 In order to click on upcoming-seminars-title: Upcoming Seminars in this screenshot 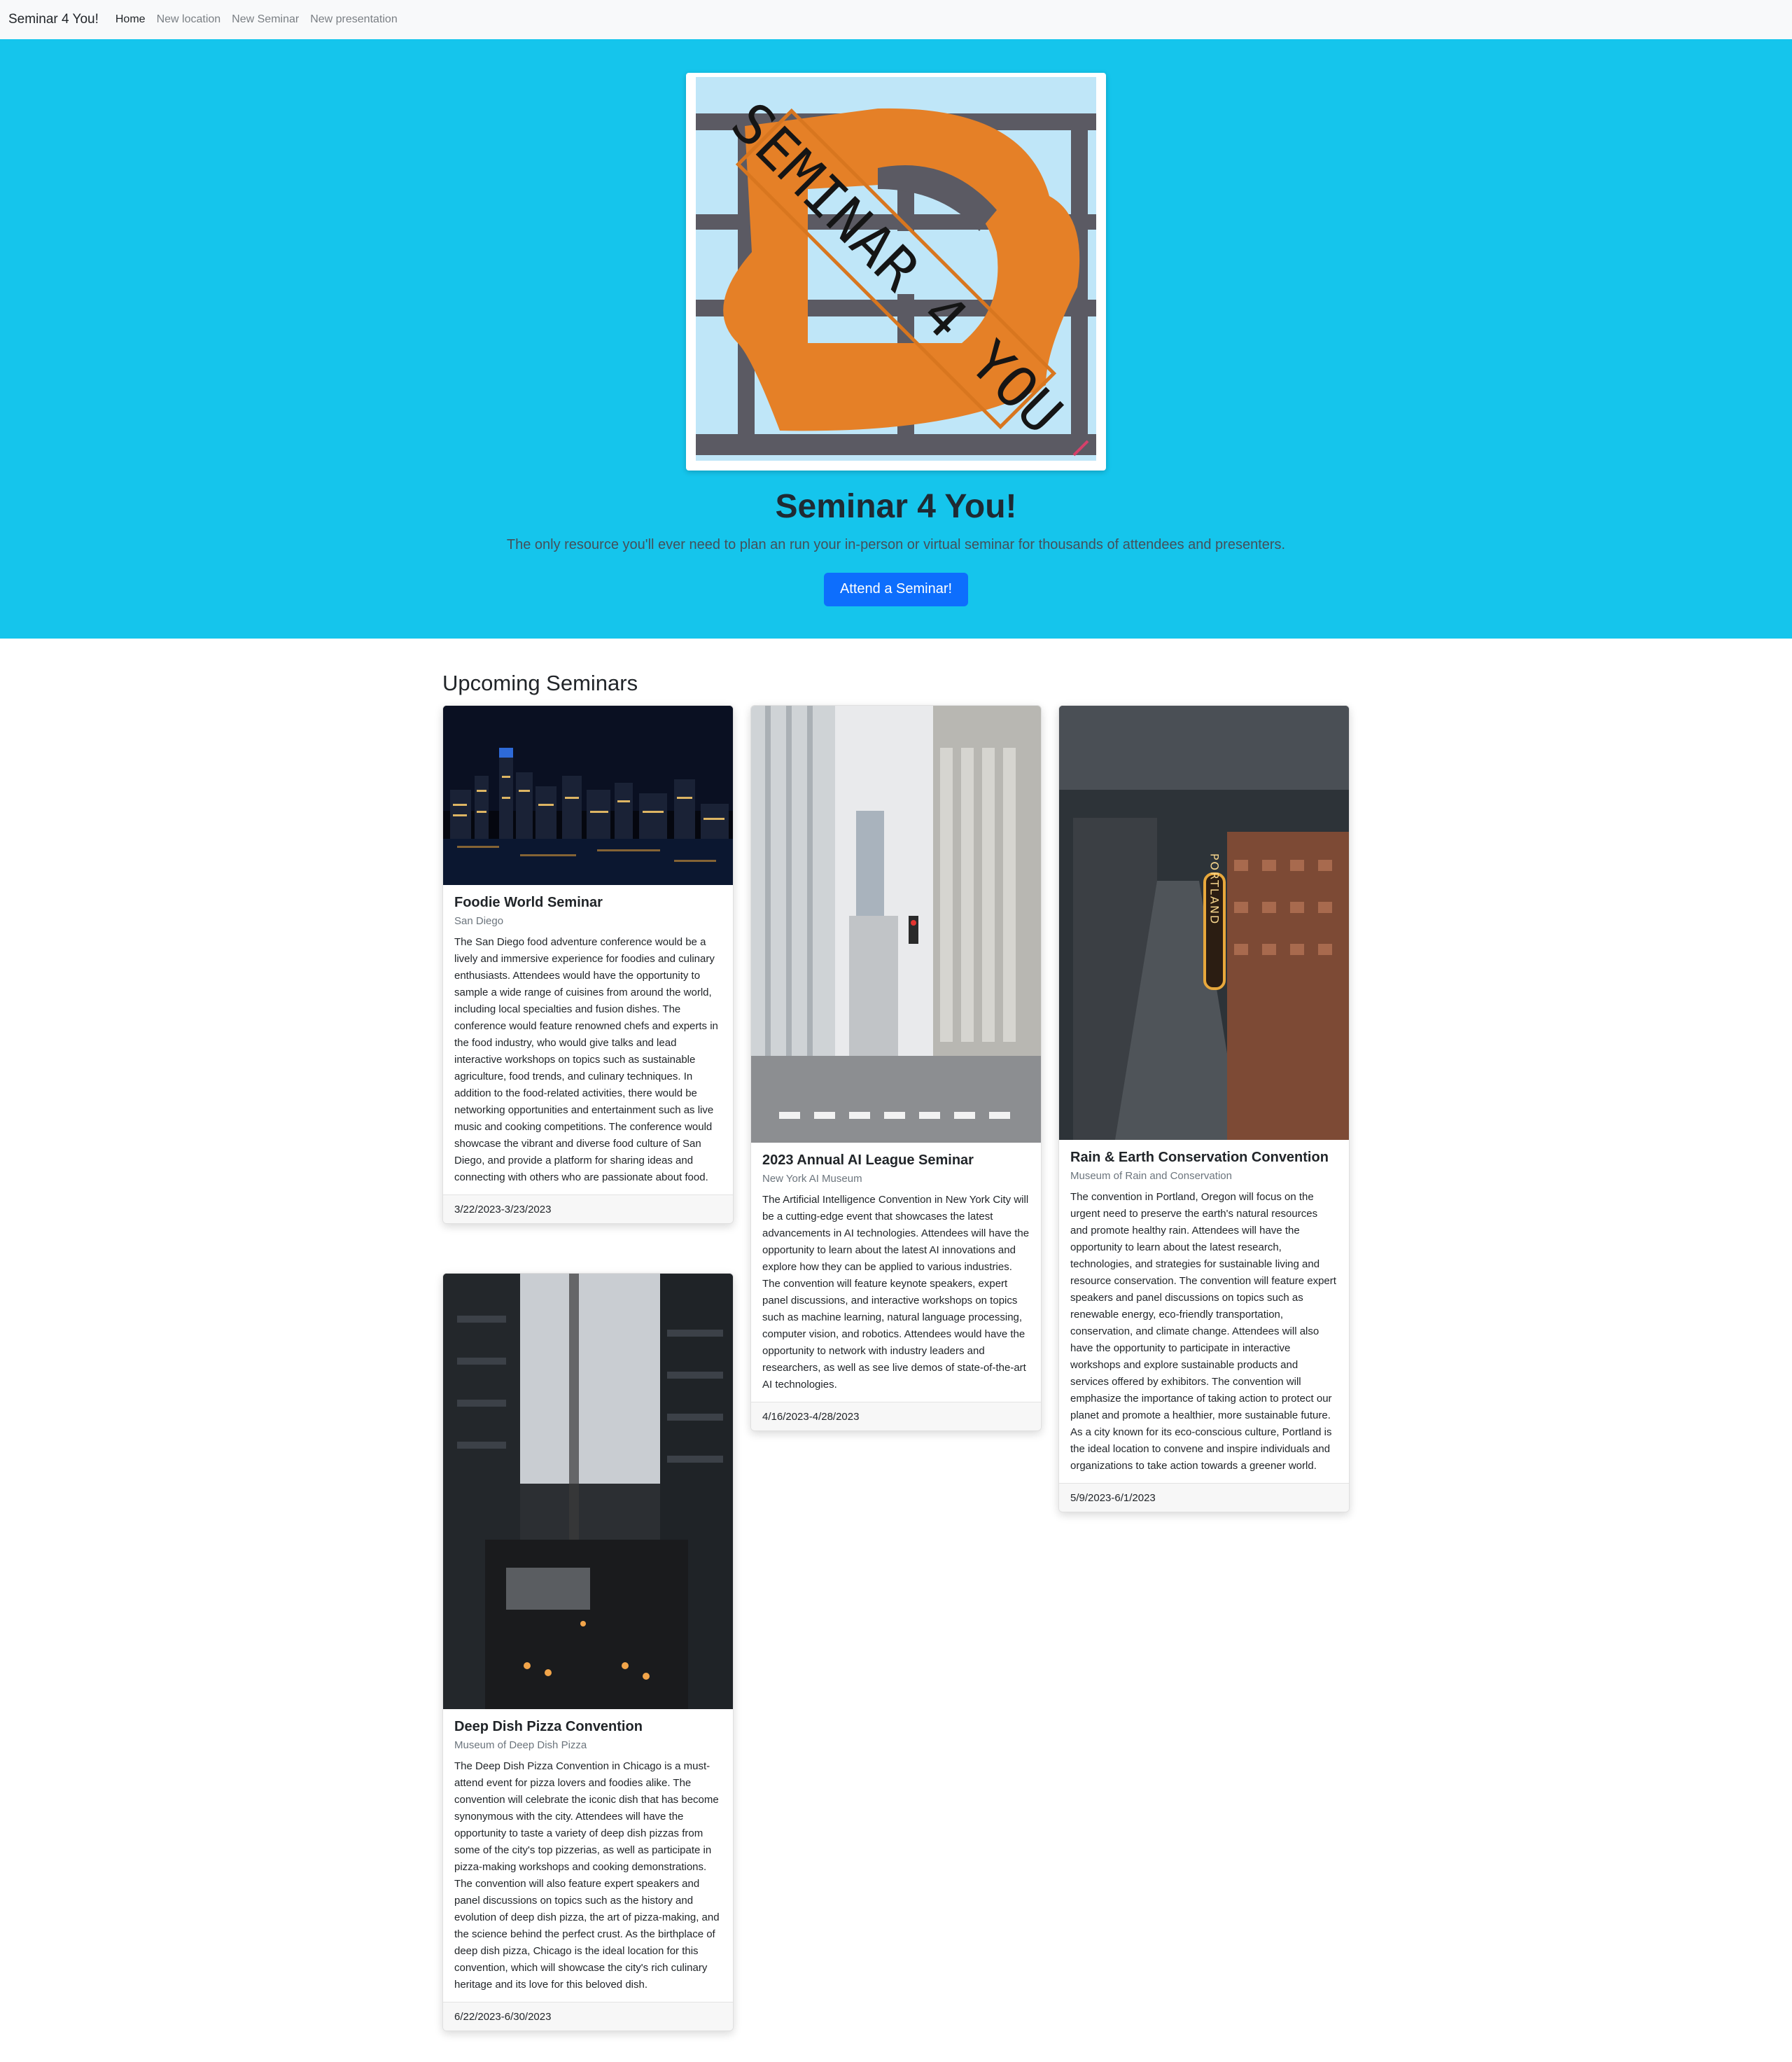, I will do `click(540, 683)`.